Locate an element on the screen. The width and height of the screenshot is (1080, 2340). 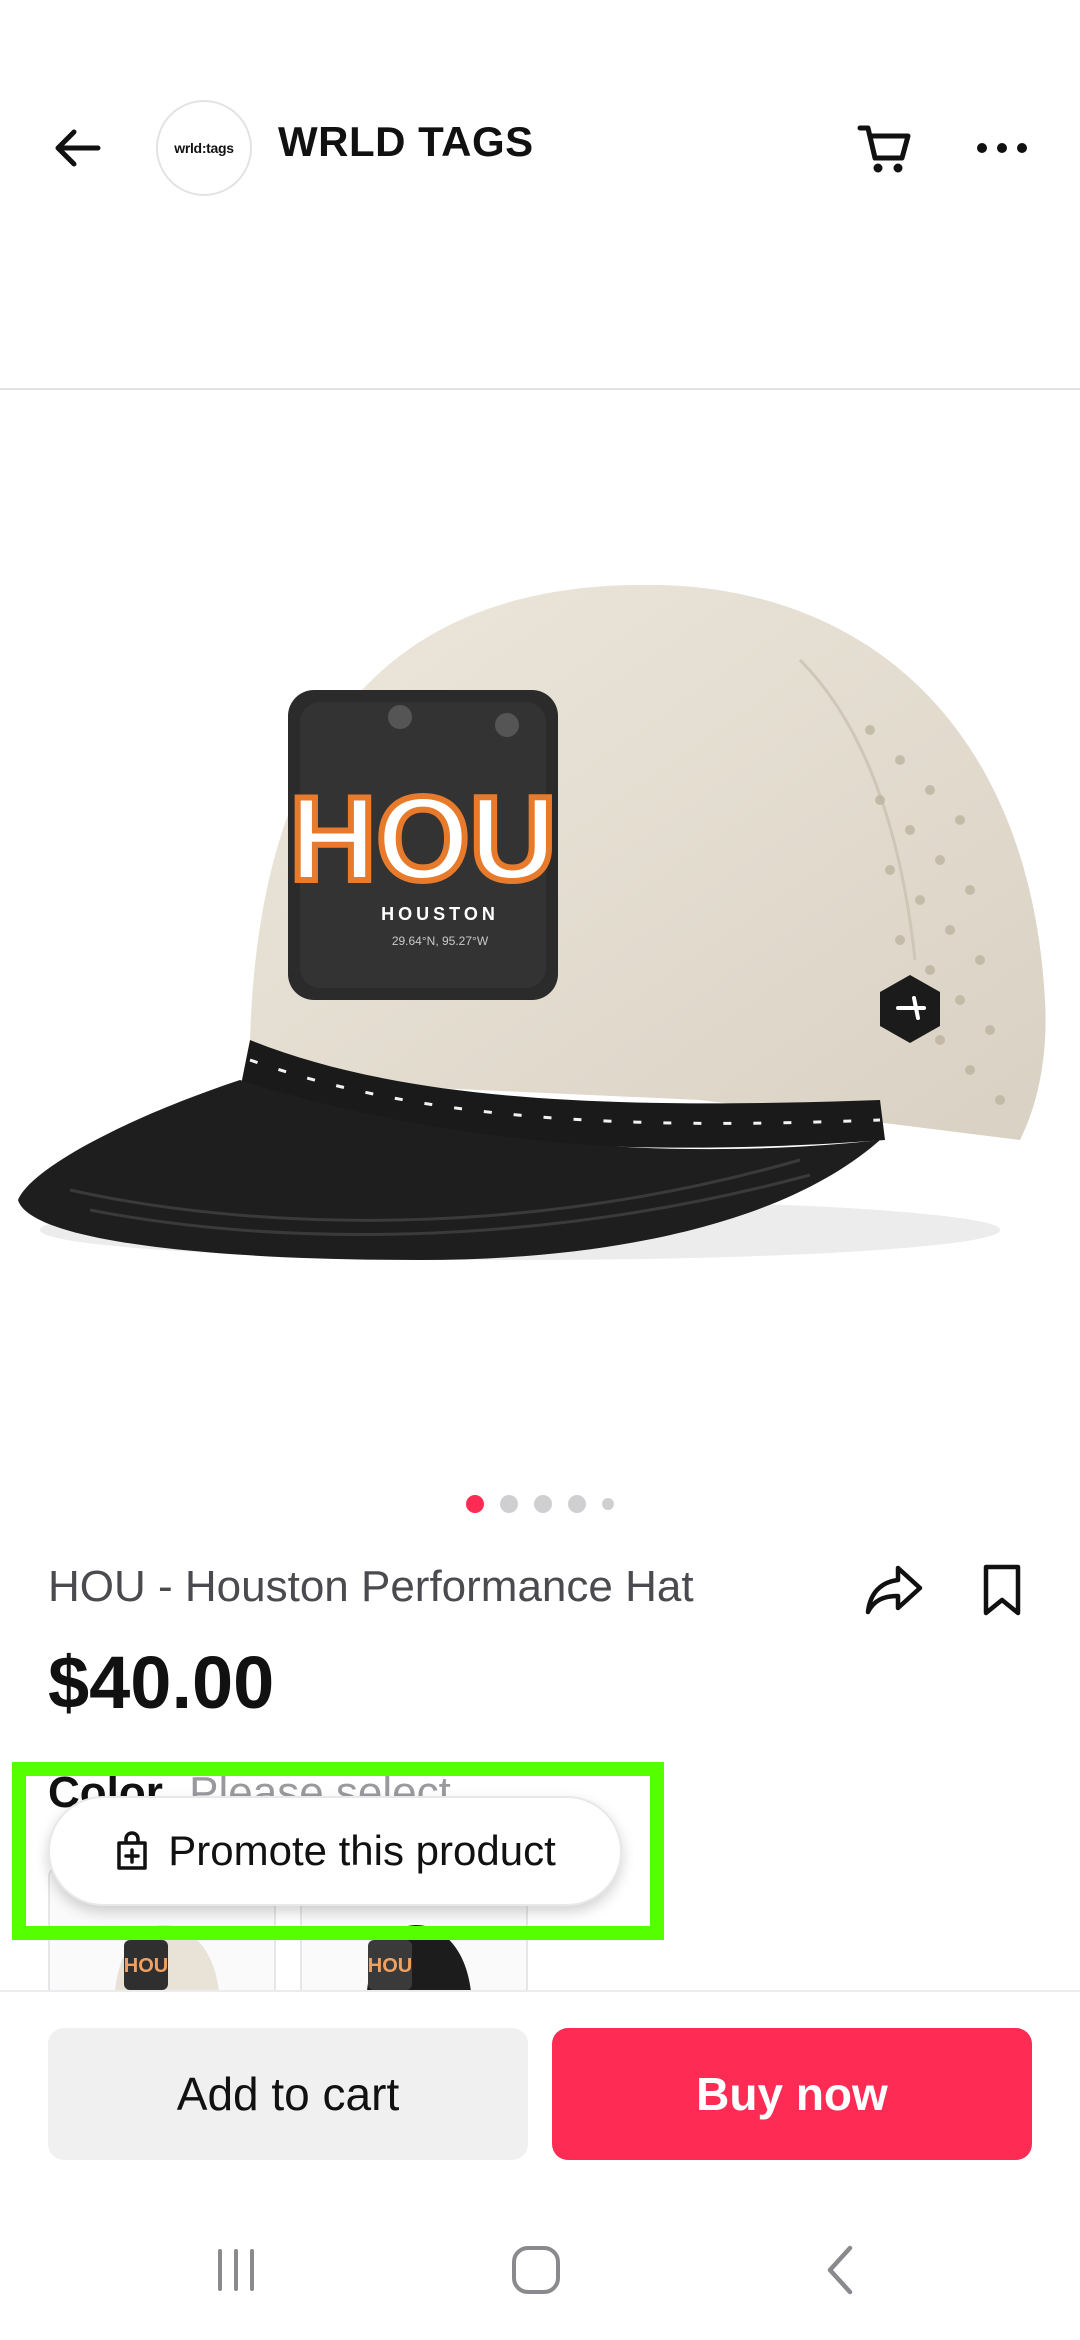
share-button is located at coordinates (894, 1590).